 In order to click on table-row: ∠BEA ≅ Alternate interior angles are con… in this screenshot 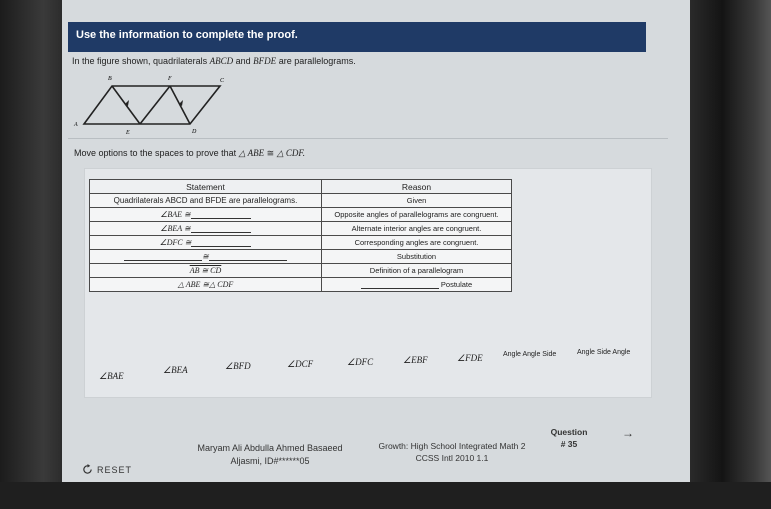, I will do `click(300, 228)`.